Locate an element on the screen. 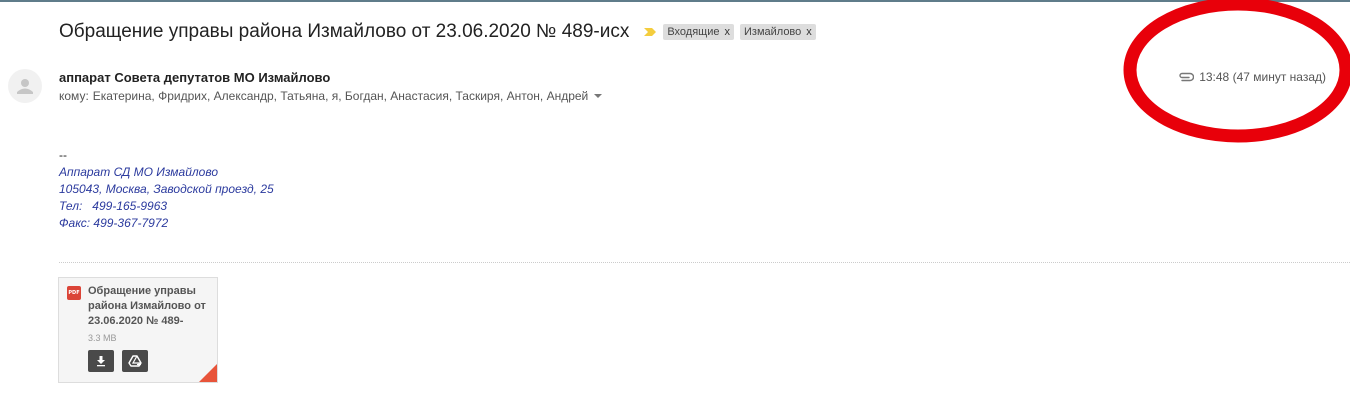  label-izmailovo: Измайлово x is located at coordinates (778, 32).